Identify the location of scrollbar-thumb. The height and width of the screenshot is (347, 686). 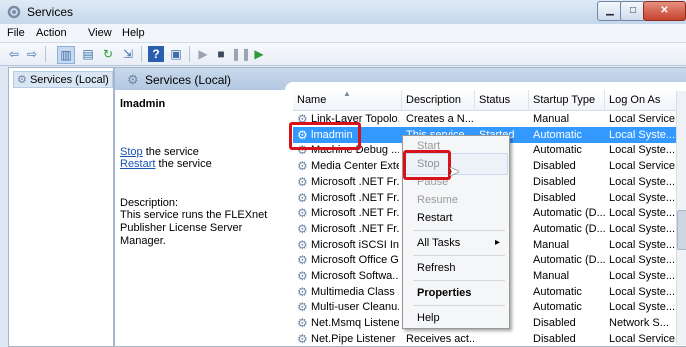
(681, 230).